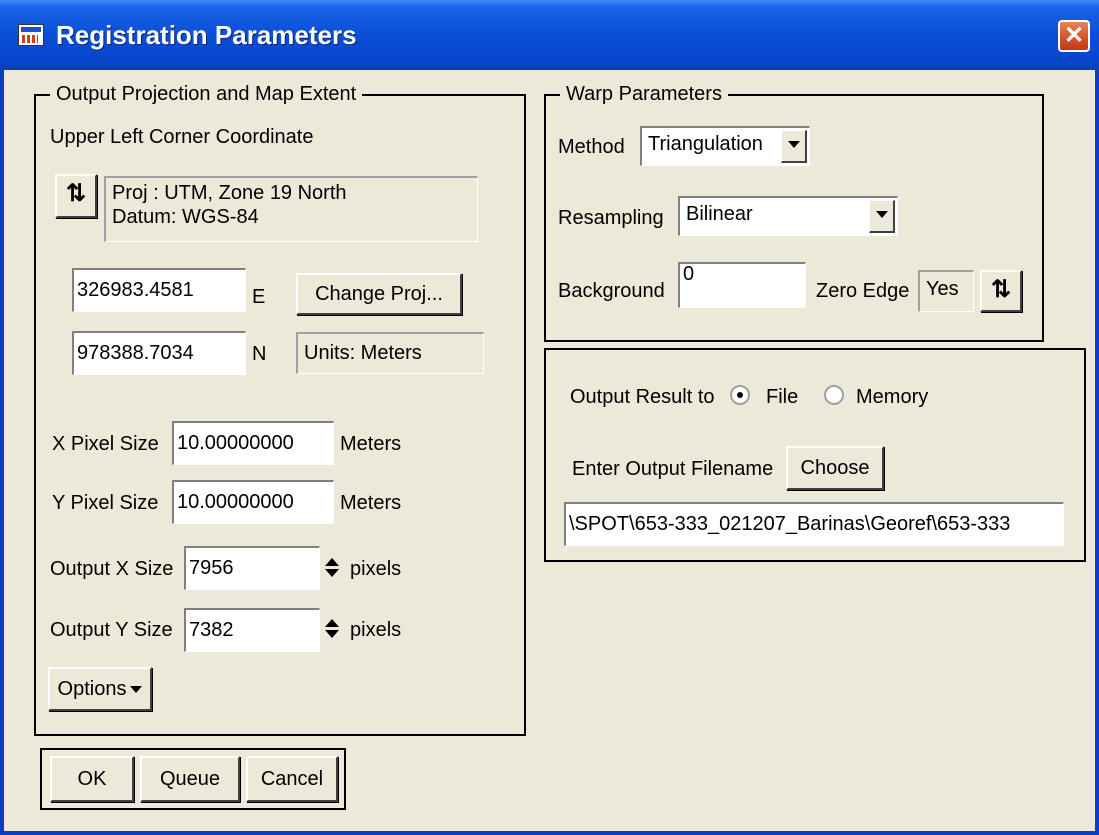 This screenshot has height=835, width=1099. I want to click on output-y-size-input: 7382, so click(252, 630).